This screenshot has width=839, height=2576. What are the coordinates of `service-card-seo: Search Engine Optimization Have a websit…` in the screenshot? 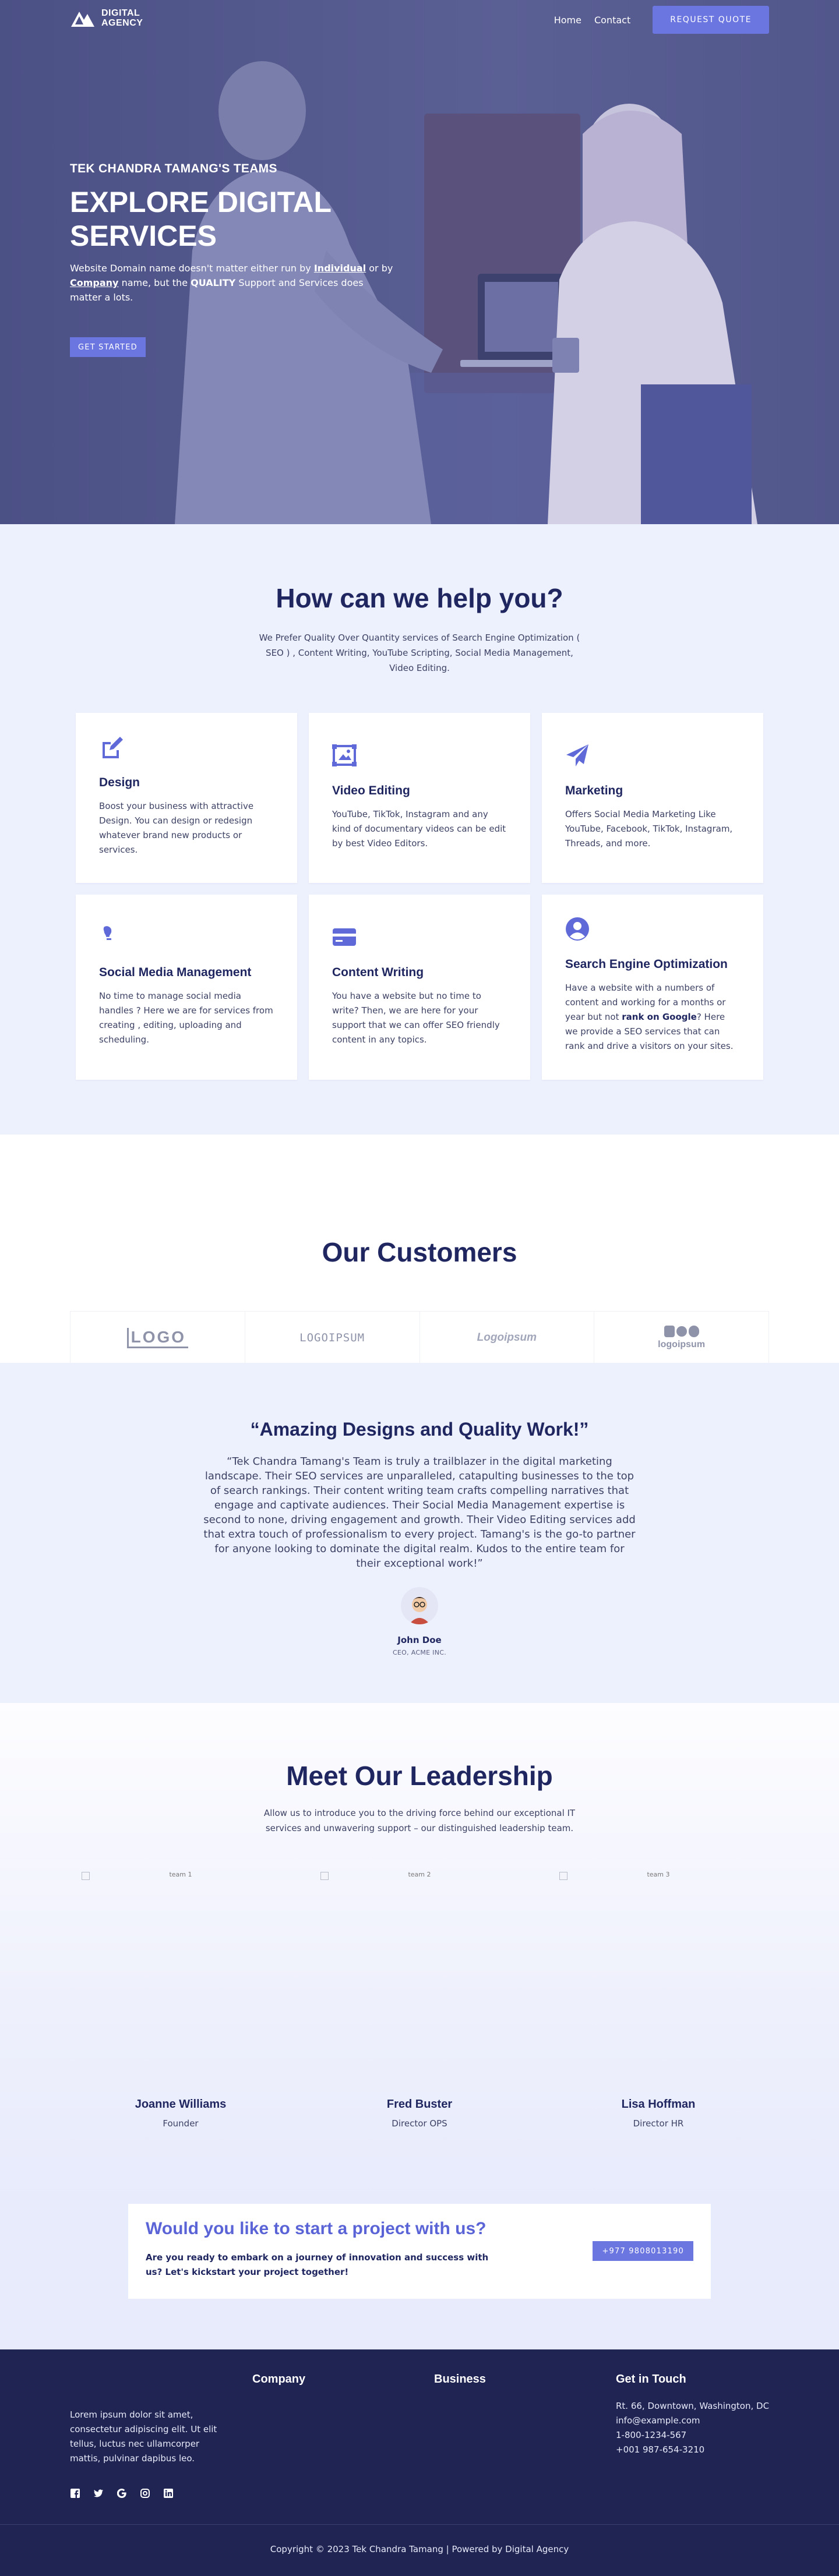 It's located at (653, 987).